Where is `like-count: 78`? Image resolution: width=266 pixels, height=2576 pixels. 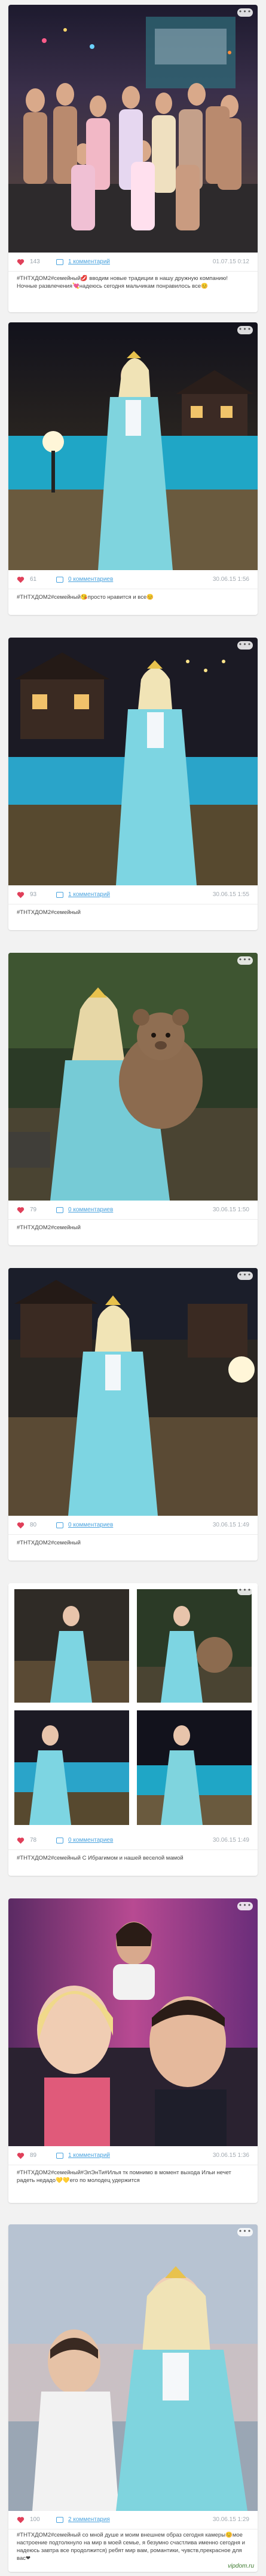 like-count: 78 is located at coordinates (33, 1840).